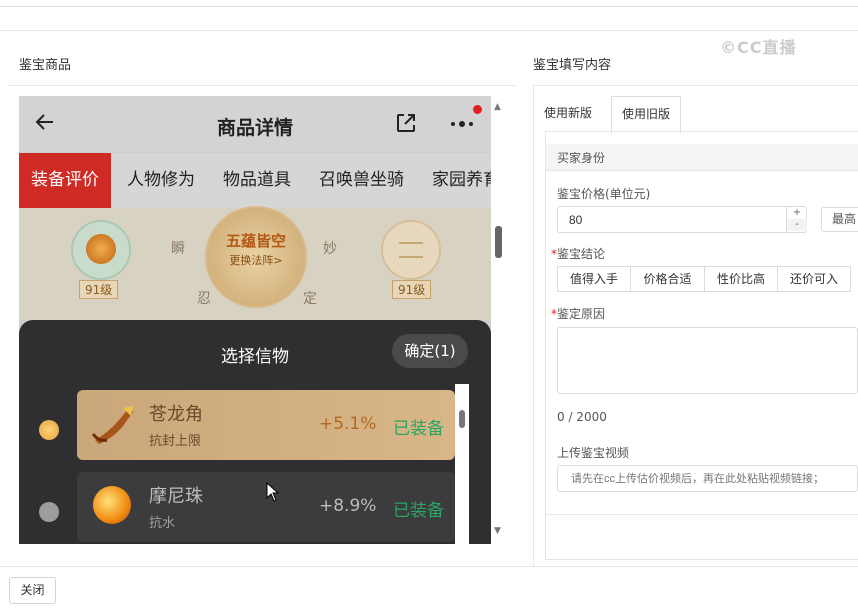 This screenshot has width=858, height=610. I want to click on share-icon, so click(406, 123).